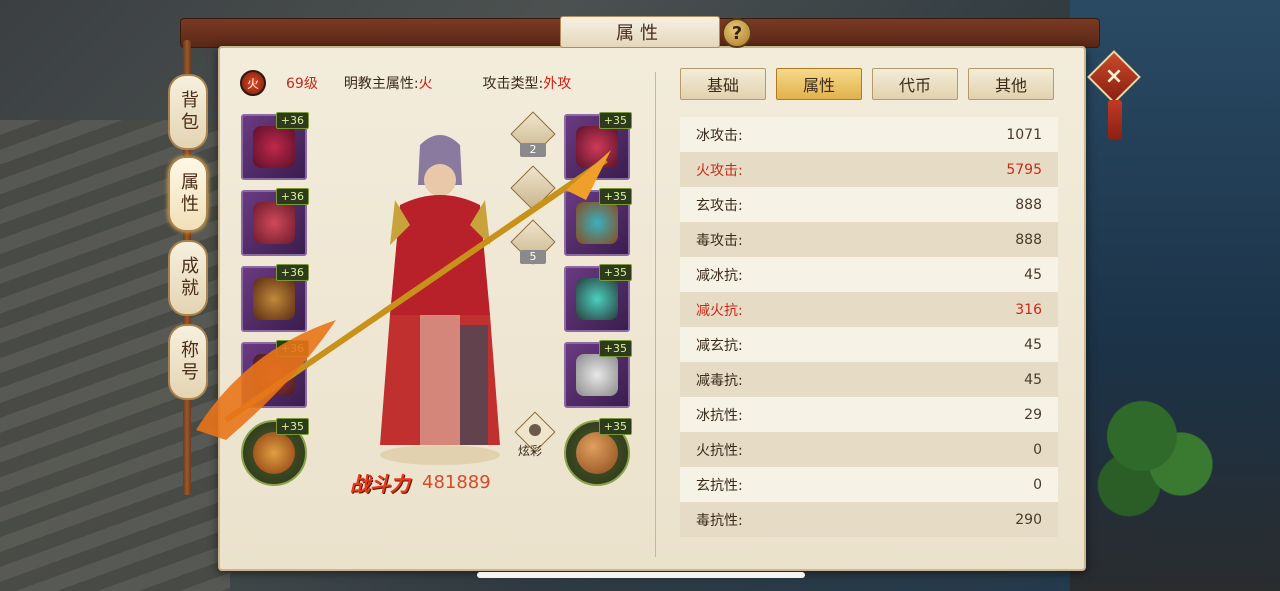  What do you see at coordinates (292, 120) in the screenshot?
I see `enhance-bonus: +36` at bounding box center [292, 120].